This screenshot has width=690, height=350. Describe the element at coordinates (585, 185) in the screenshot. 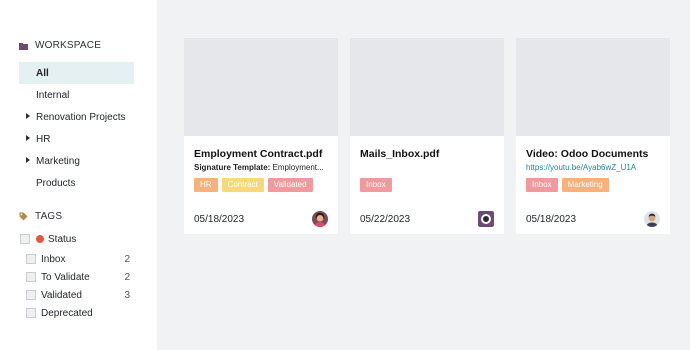

I see `tag-badge: Marketing` at that location.